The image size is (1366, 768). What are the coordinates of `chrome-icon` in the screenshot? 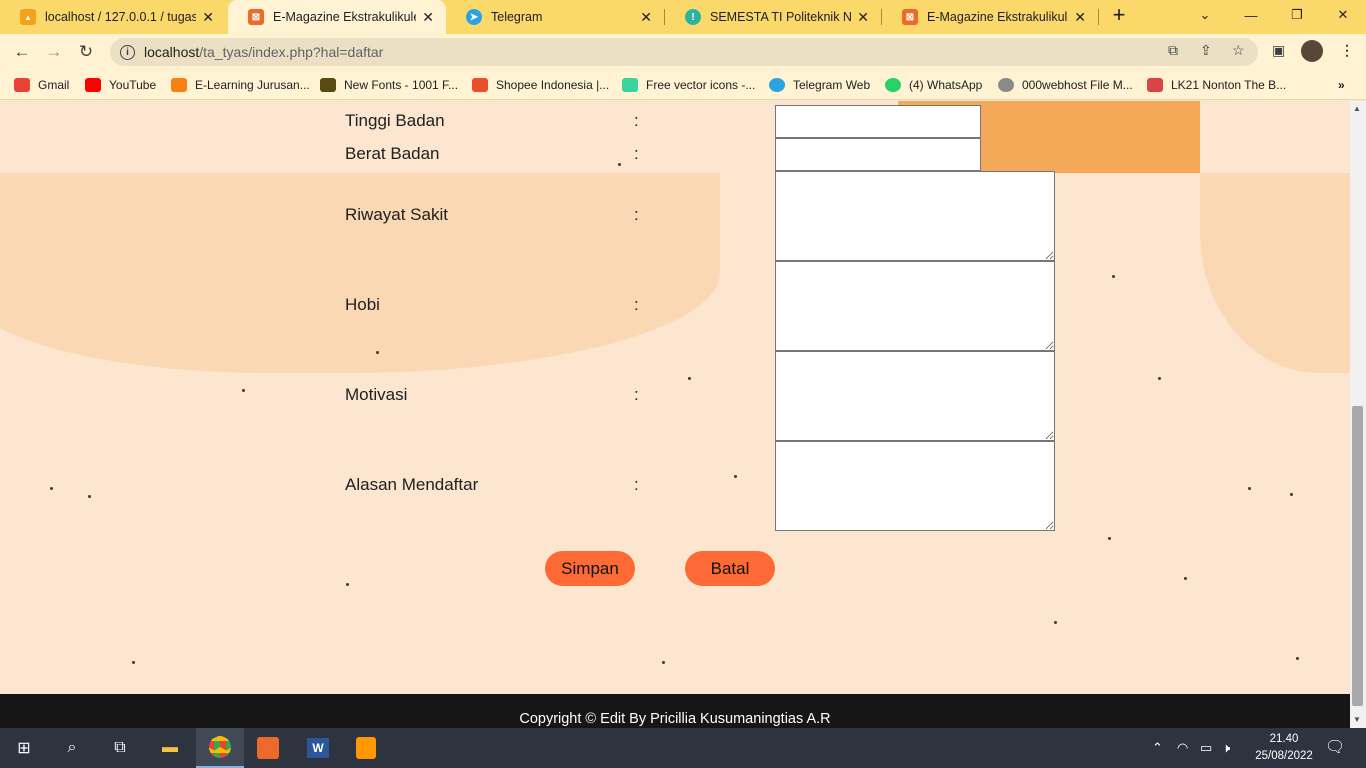 It's located at (220, 748).